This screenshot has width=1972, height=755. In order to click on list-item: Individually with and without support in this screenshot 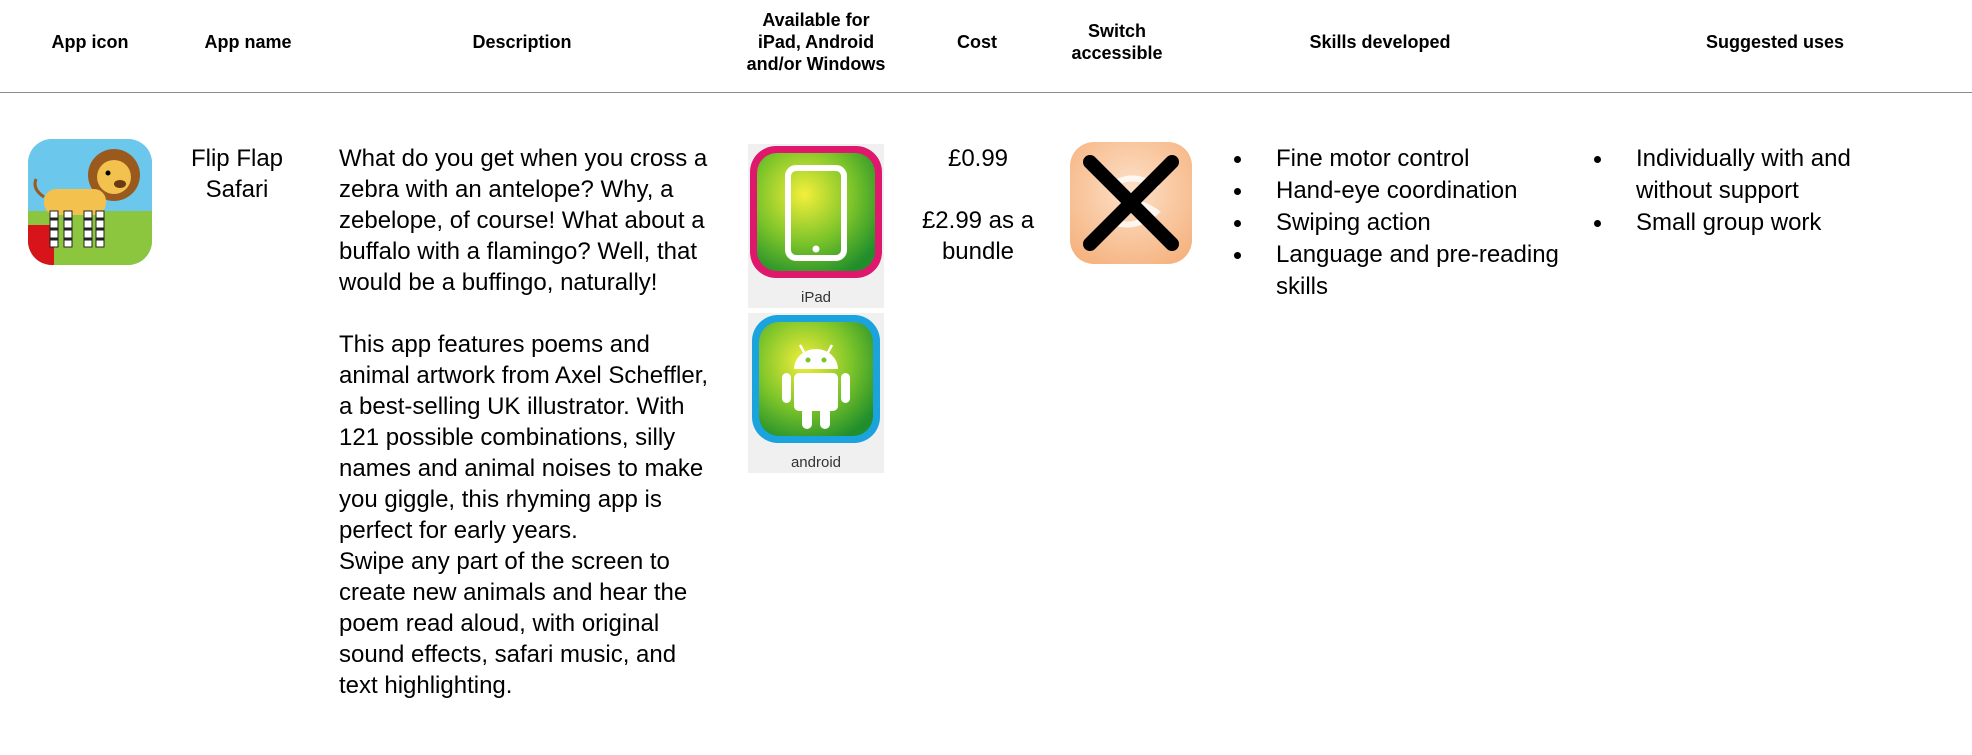, I will do `click(1755, 175)`.